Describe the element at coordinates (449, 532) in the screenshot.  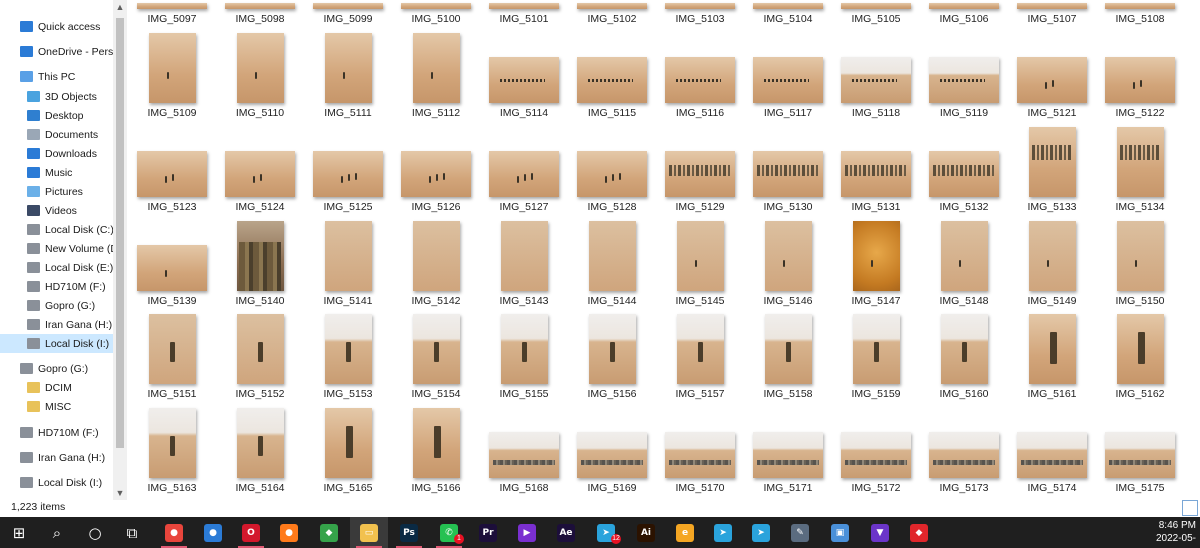
I see `whatsapp-taskbar-button: ✆ 1` at that location.